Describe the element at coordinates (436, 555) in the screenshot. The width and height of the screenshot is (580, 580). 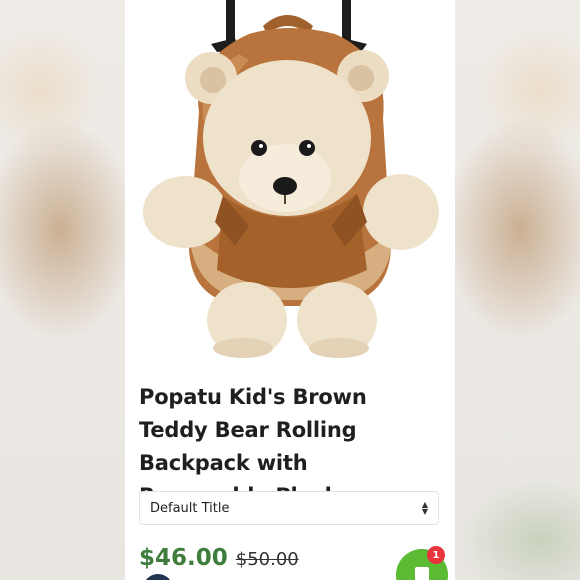
I see `cart-count-badge: 1` at that location.